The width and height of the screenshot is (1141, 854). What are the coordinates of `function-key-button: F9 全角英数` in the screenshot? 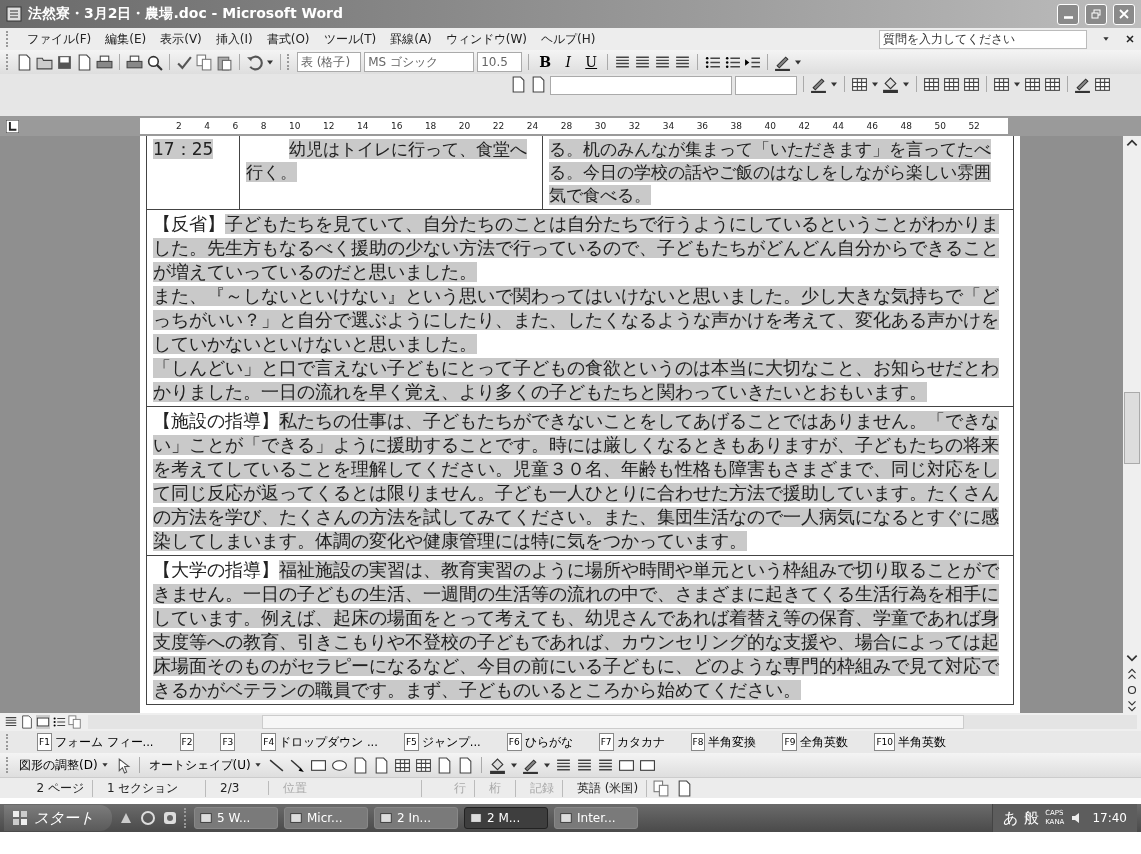 It's located at (815, 742).